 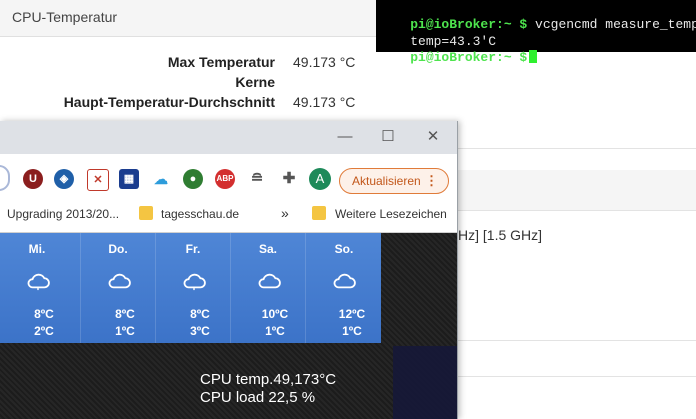 I want to click on extension-bars-icon: ≘, so click(x=257, y=179).